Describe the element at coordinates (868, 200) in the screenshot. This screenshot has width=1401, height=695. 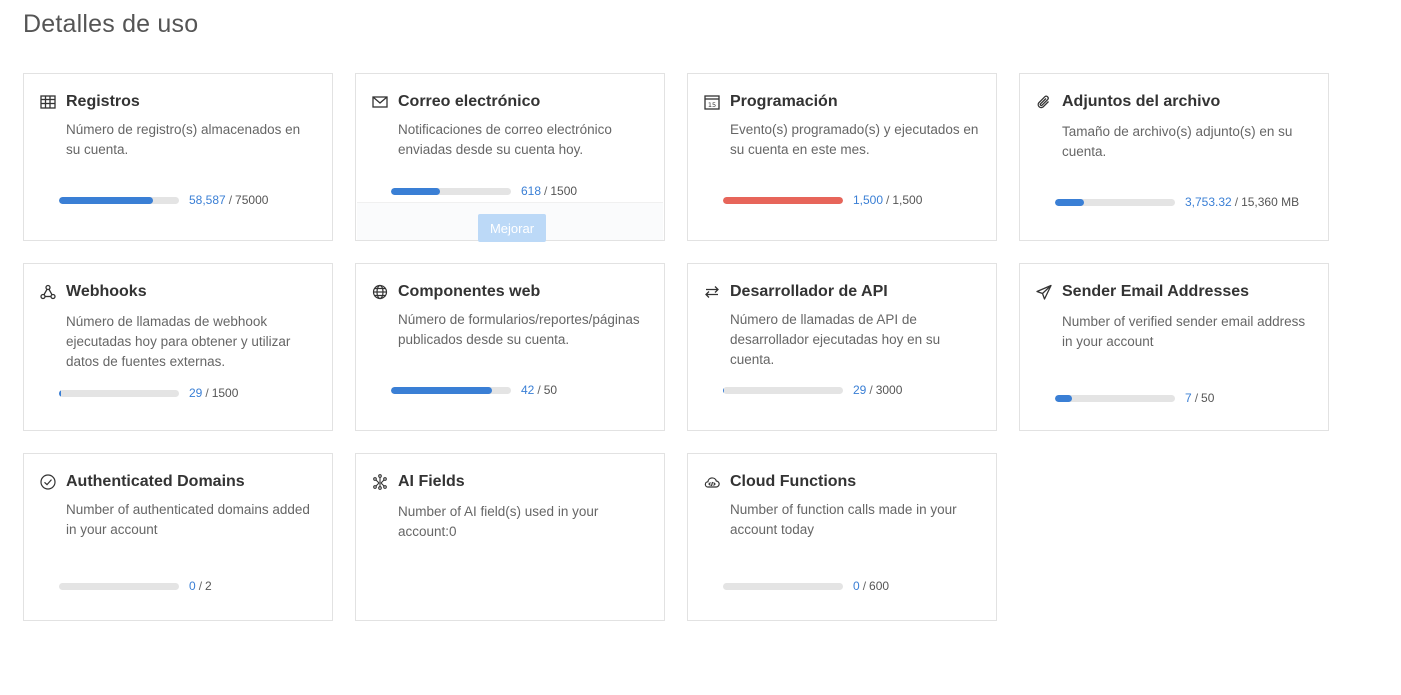
I see `used-value: 1,500` at that location.